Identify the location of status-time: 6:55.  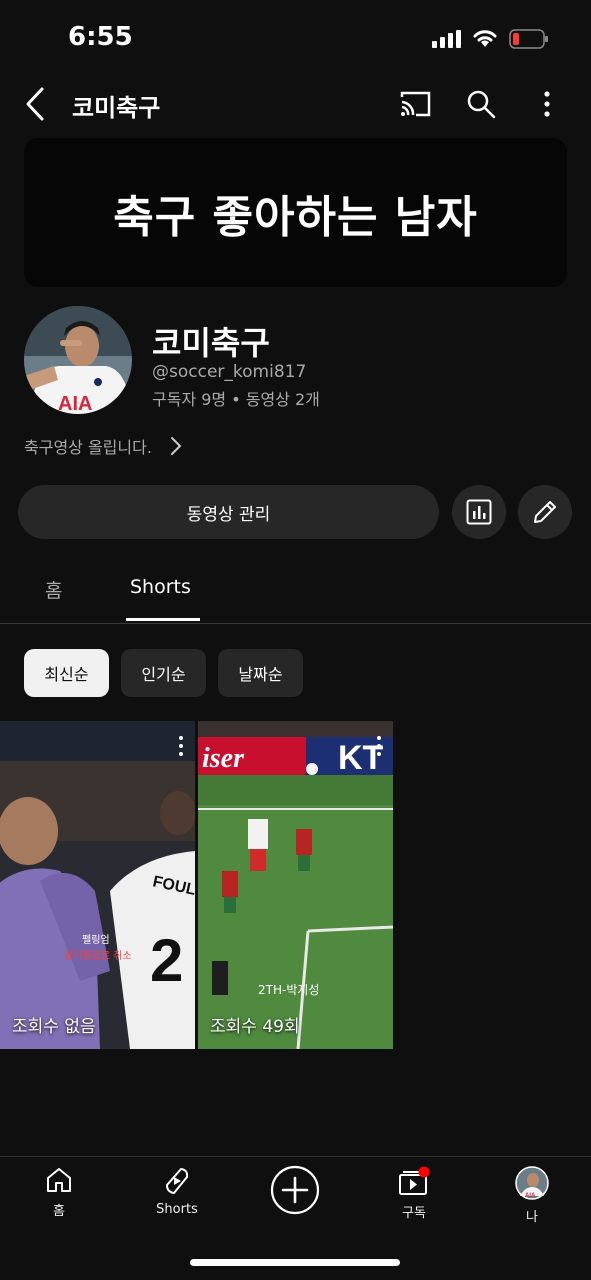
(100, 37).